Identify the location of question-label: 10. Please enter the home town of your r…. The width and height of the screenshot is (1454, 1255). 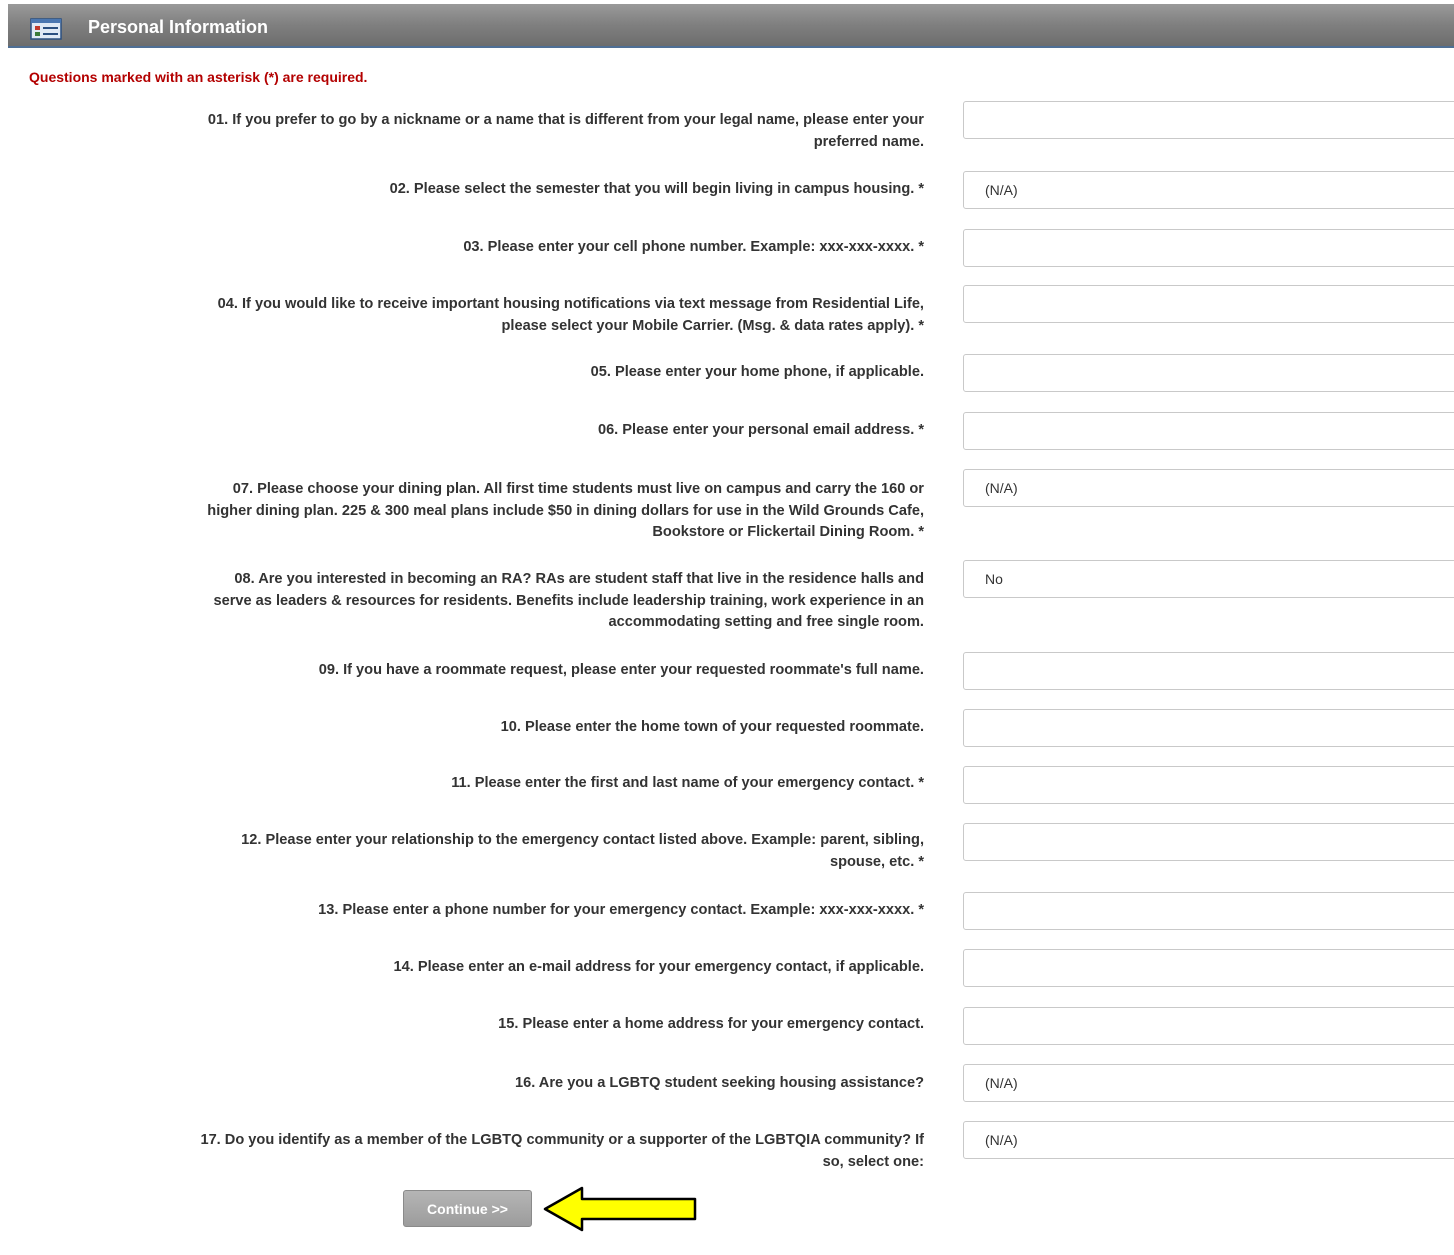
(471, 728).